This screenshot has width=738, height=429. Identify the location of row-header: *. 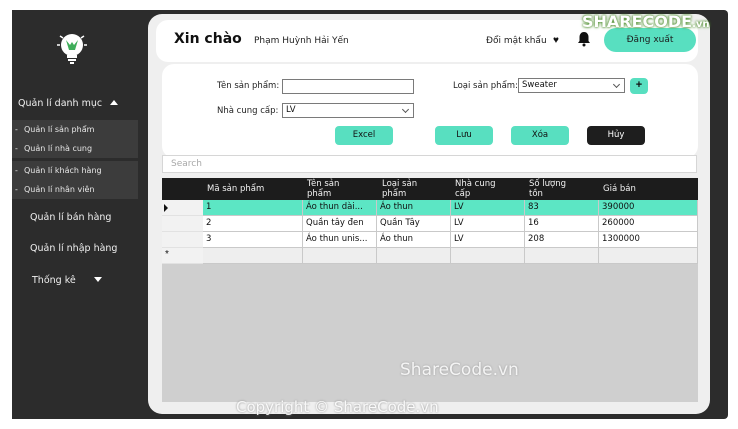
(182, 256).